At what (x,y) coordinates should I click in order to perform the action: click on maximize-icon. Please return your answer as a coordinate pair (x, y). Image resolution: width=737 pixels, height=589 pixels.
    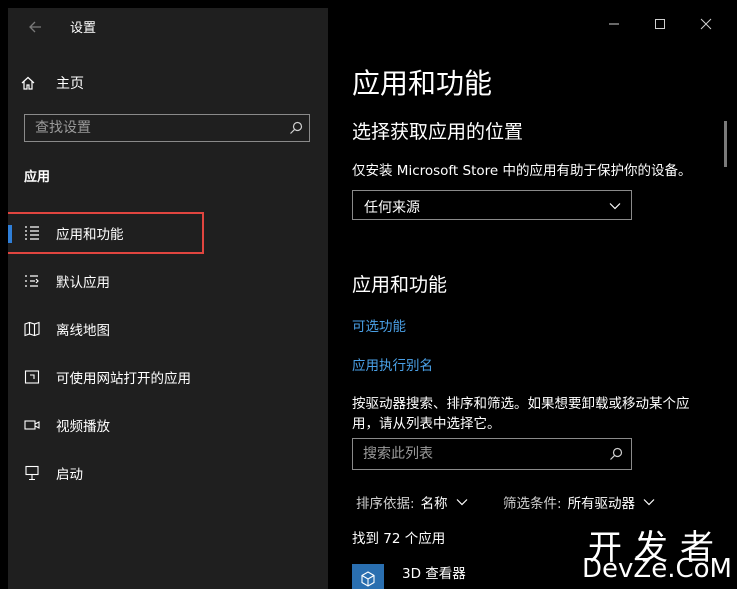
    Looking at the image, I should click on (660, 24).